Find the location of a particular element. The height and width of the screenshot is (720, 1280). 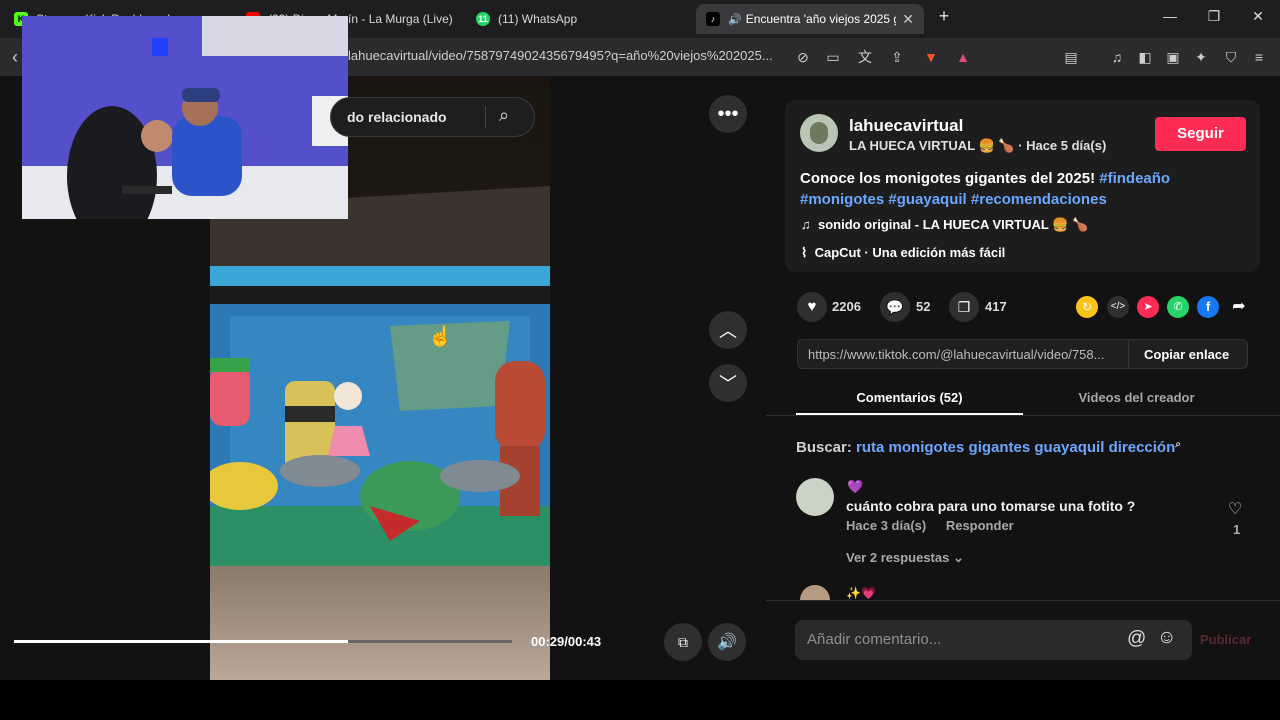

author-meta: LA HUECA VIRTUAL 🍔 🍗 · Hace 5 día(s) is located at coordinates (977, 146).